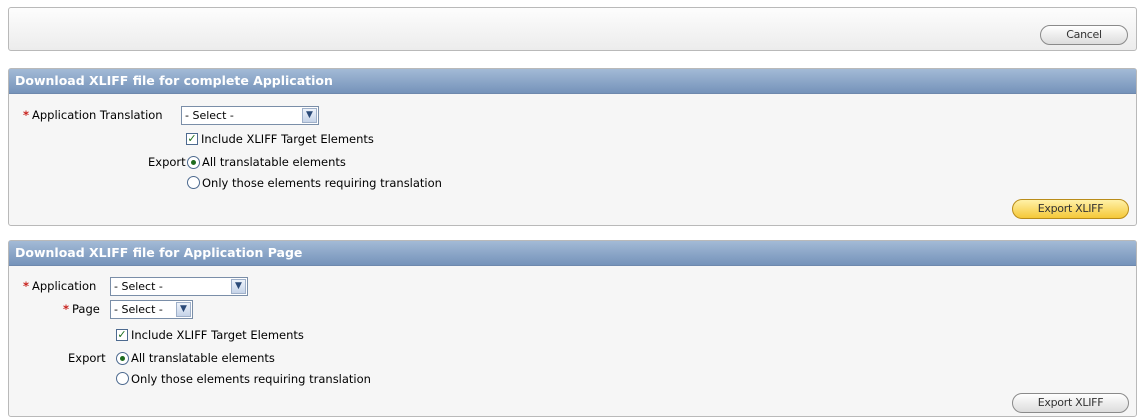  What do you see at coordinates (138, 309) in the screenshot?
I see `page-value: - Select -` at bounding box center [138, 309].